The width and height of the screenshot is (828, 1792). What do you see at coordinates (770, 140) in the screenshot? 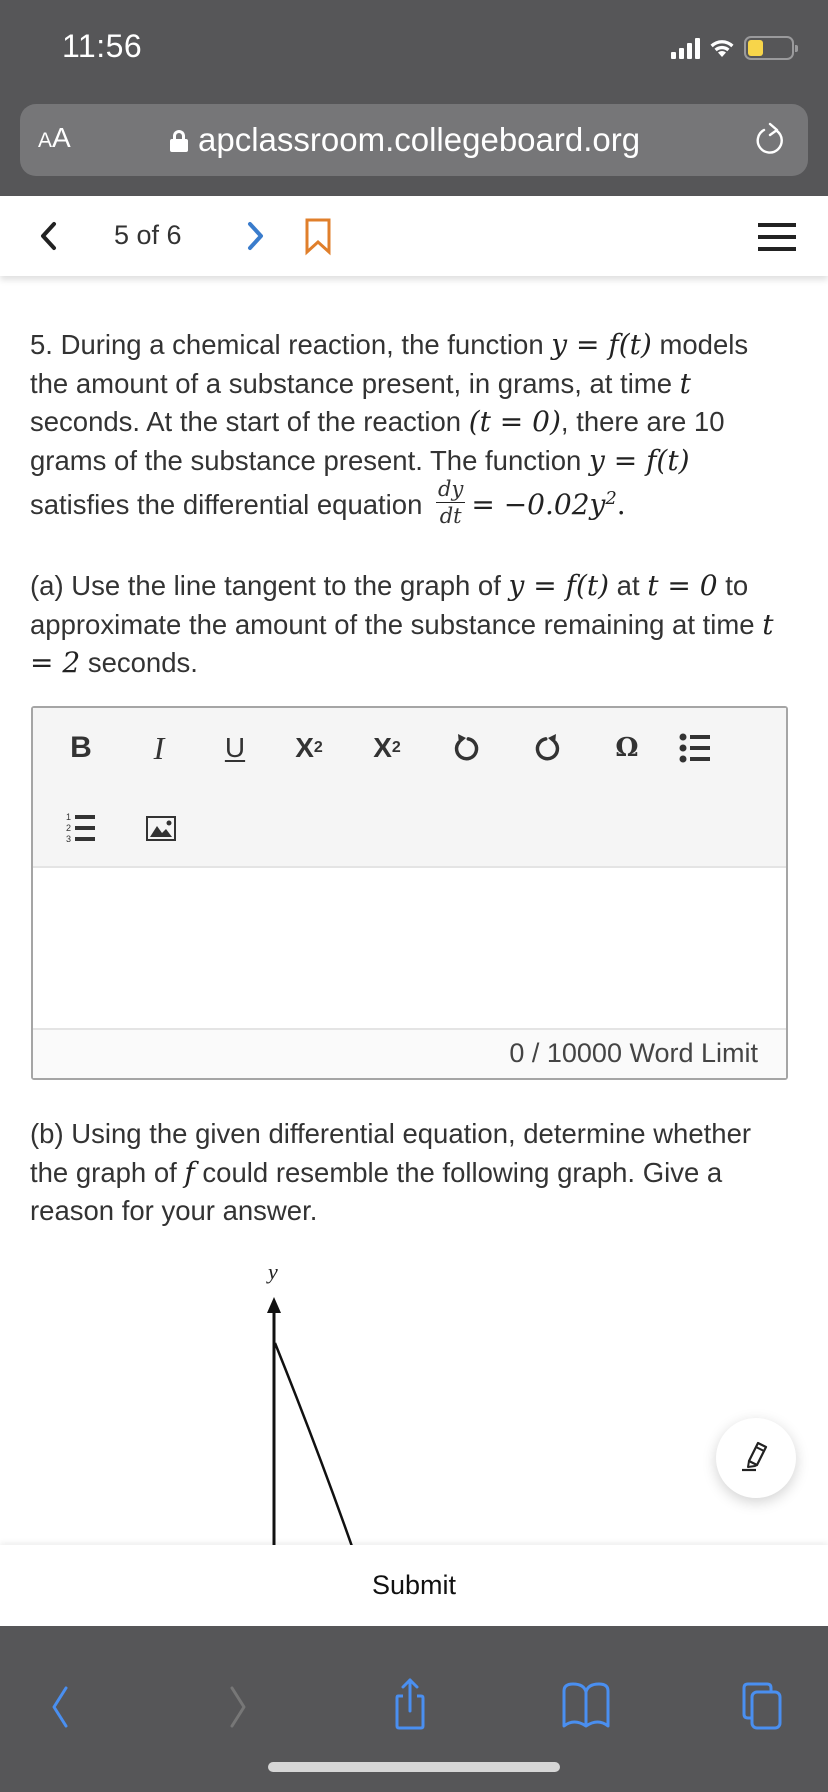
I see `reload-icon` at bounding box center [770, 140].